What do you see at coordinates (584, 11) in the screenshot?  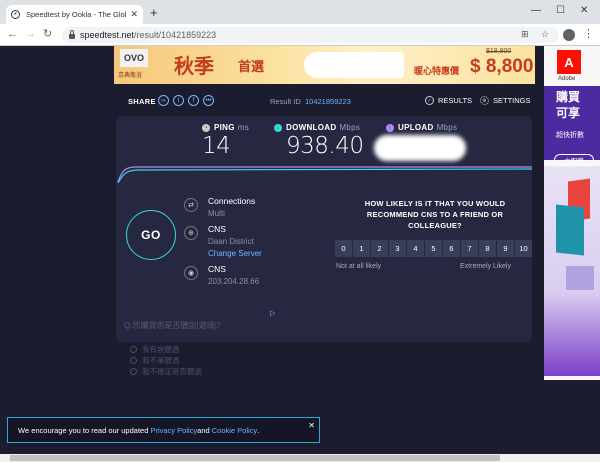 I see `close-window-icon: ✕` at bounding box center [584, 11].